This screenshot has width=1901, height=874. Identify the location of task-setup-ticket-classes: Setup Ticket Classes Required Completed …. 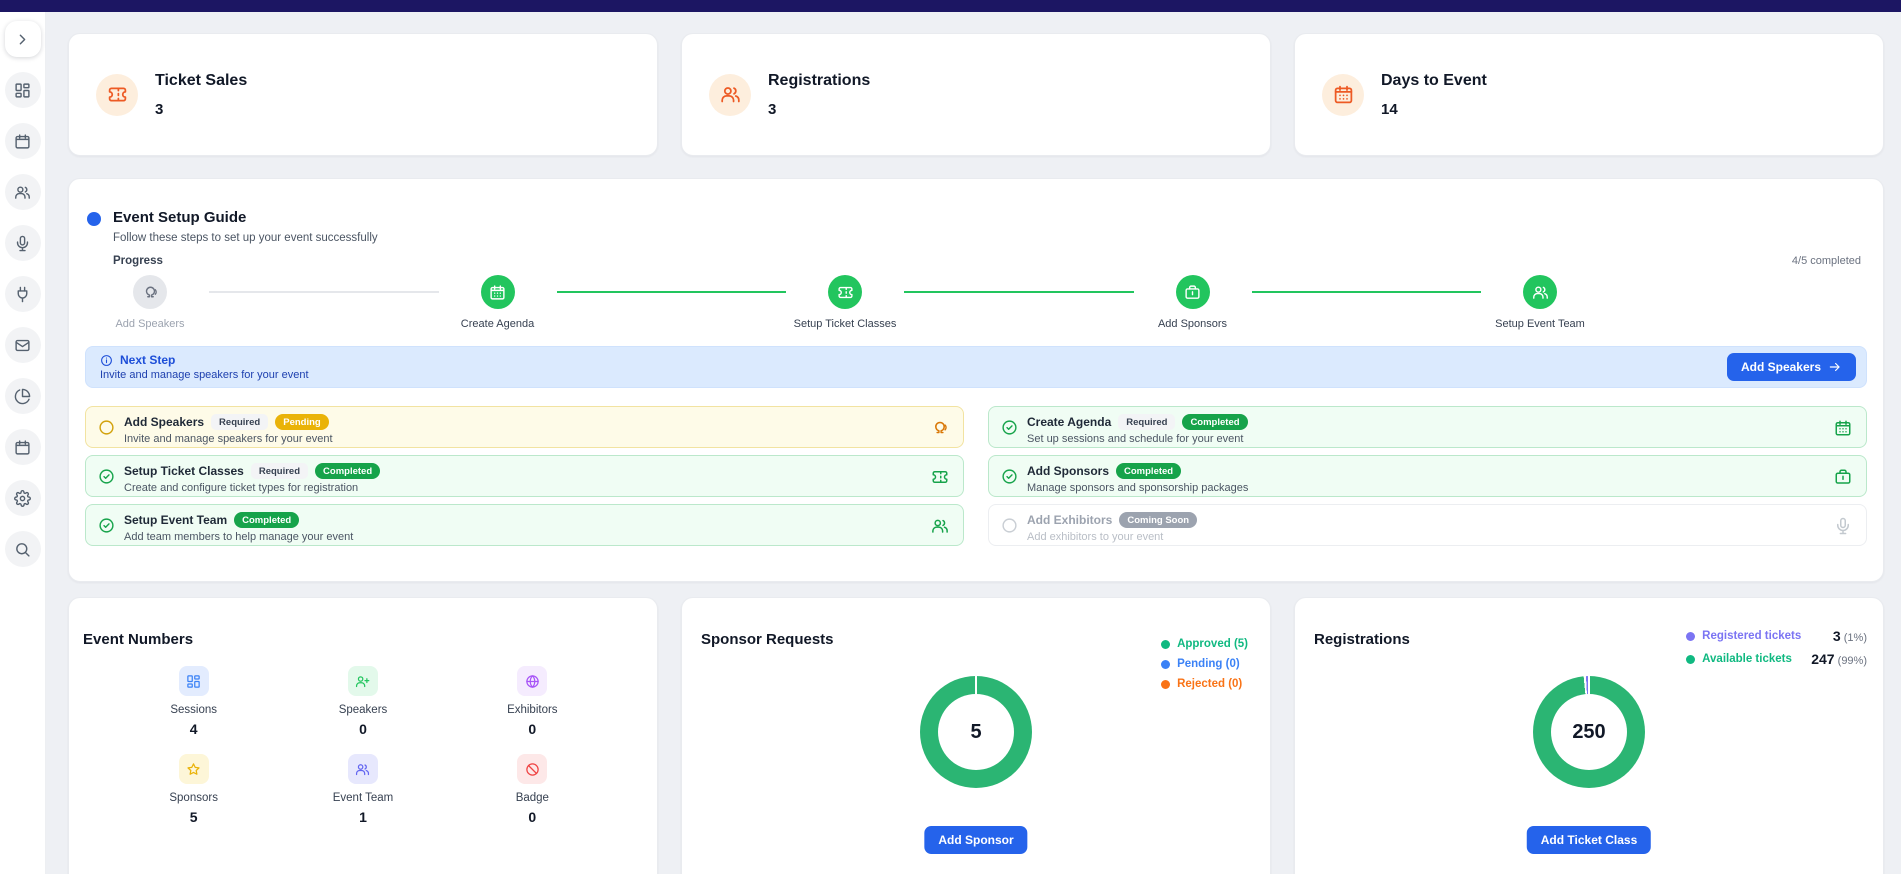
(524, 476).